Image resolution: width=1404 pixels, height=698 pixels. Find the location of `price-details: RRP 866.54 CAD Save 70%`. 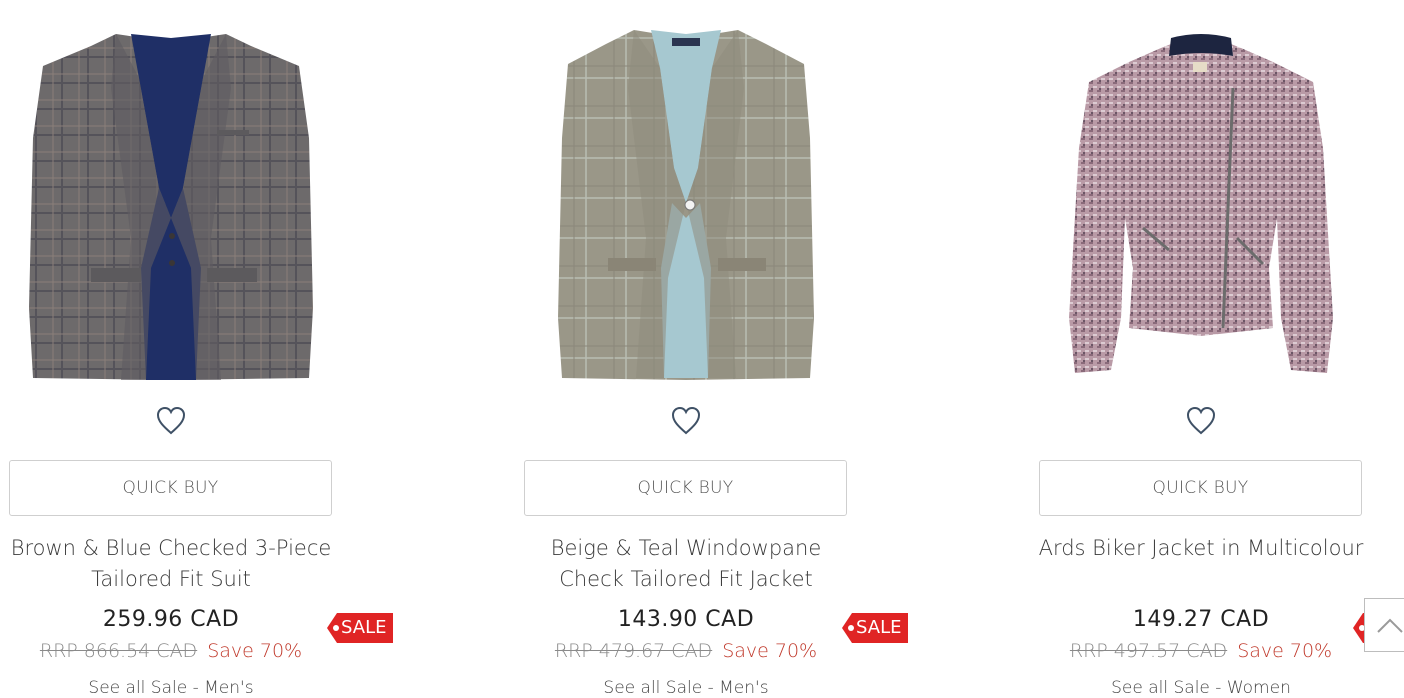

price-details: RRP 866.54 CAD Save 70% is located at coordinates (185, 651).